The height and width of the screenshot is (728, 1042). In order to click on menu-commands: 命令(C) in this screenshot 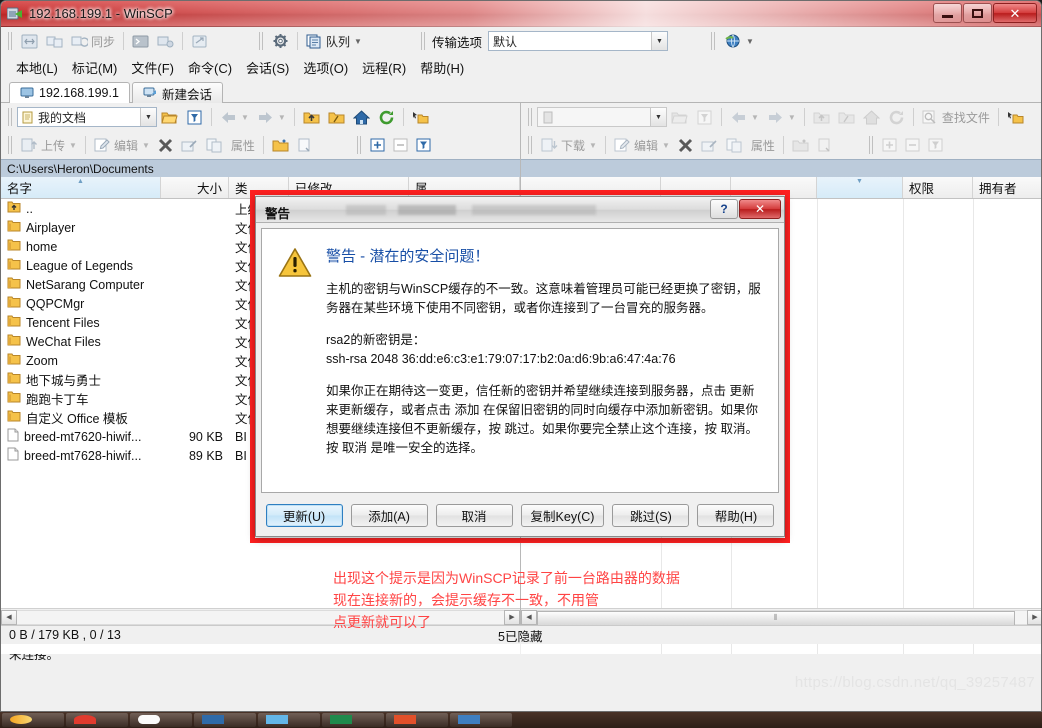, I will do `click(210, 67)`.